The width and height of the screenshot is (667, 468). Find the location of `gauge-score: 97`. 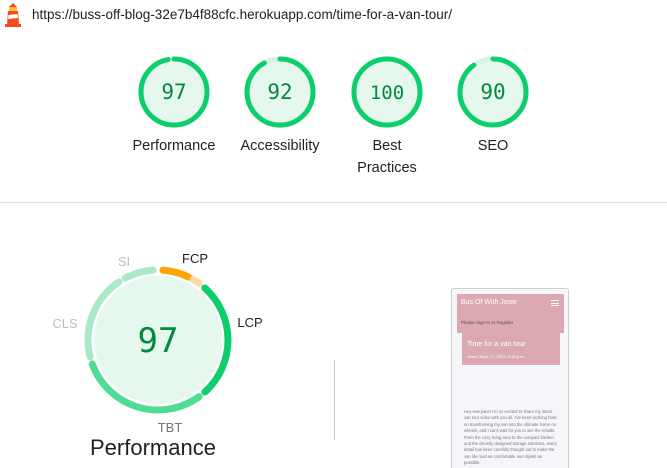

gauge-score: 97 is located at coordinates (158, 341).